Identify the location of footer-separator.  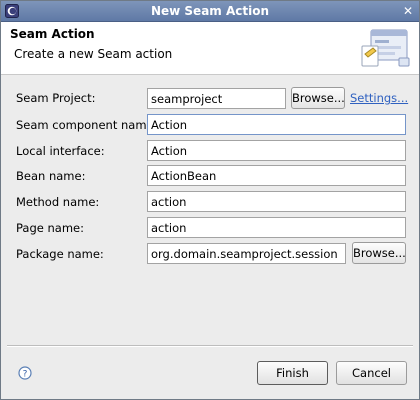
(210, 346).